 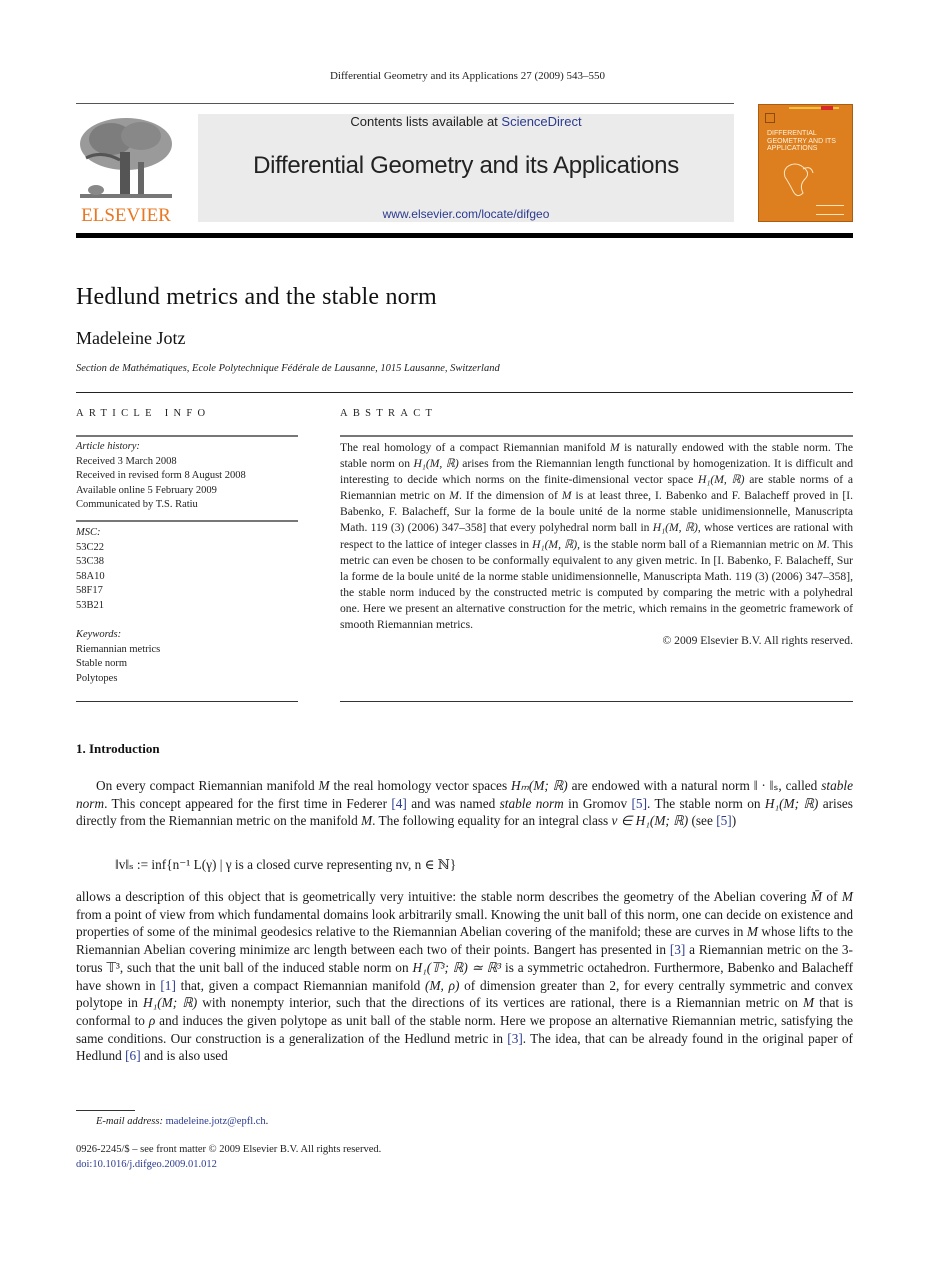 I want to click on history-label: Article history:, so click(x=108, y=446).